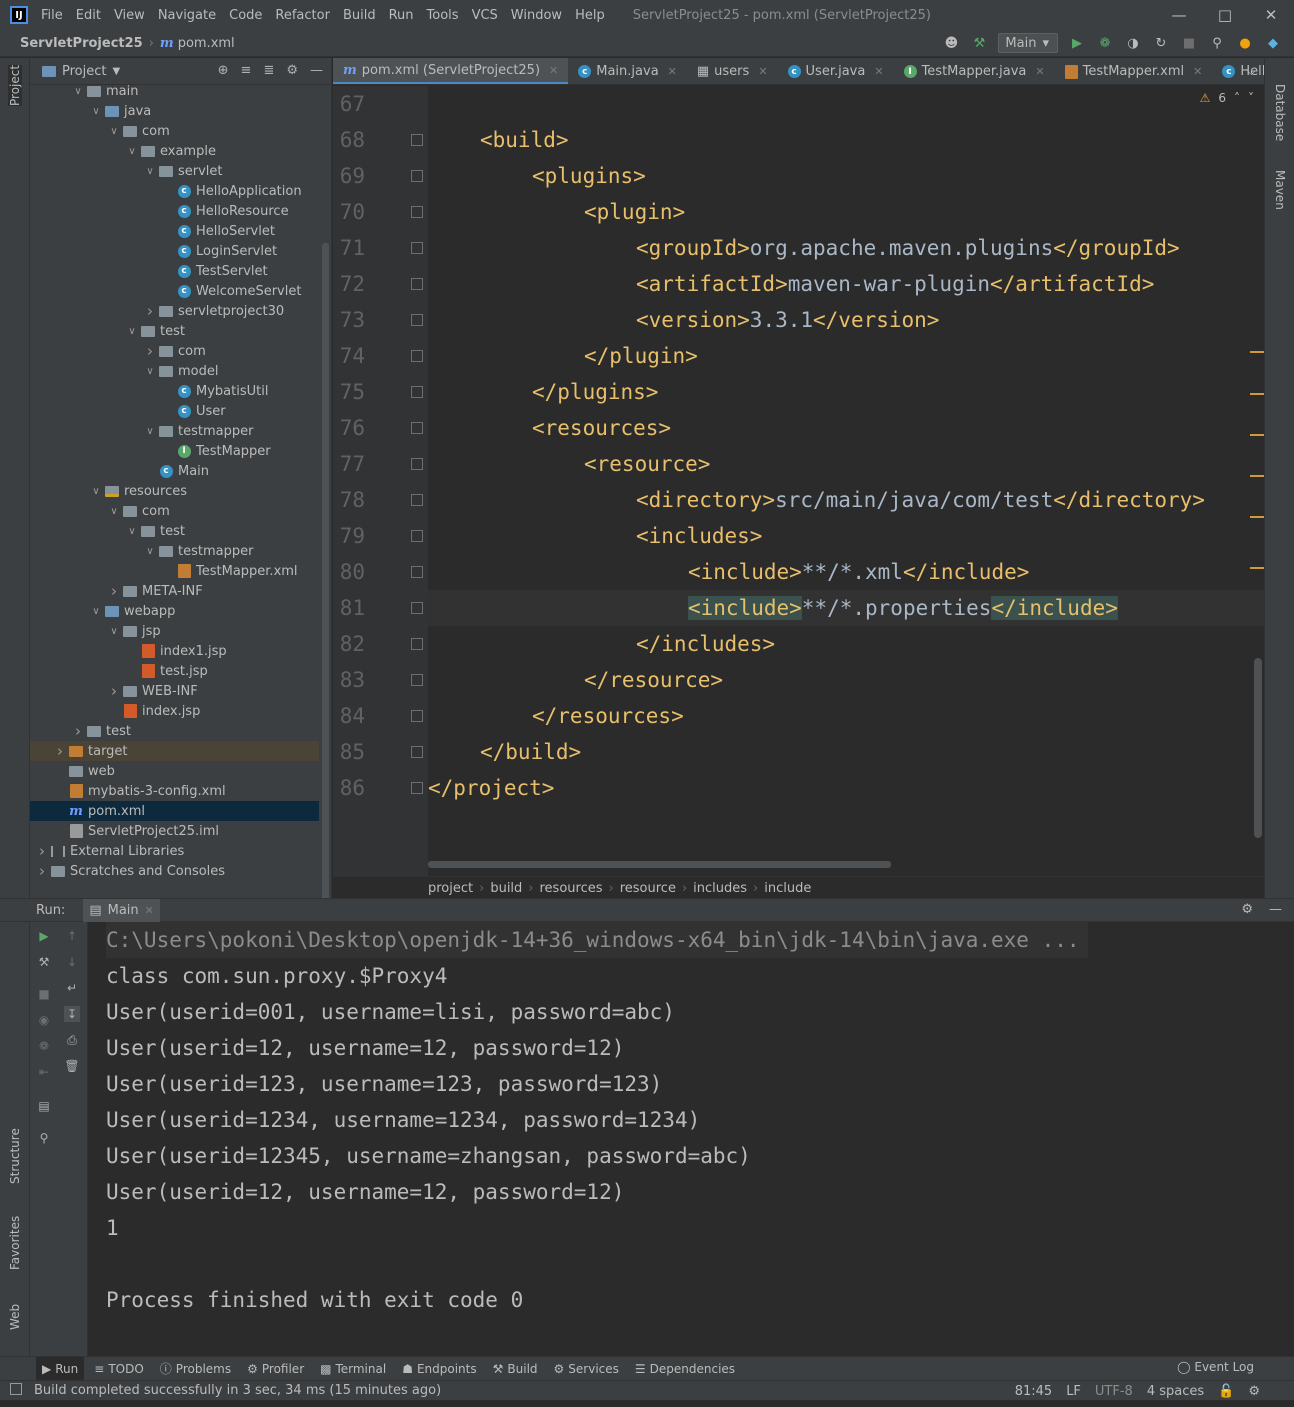  I want to click on tree-item: › WEB-INF, so click(174, 691).